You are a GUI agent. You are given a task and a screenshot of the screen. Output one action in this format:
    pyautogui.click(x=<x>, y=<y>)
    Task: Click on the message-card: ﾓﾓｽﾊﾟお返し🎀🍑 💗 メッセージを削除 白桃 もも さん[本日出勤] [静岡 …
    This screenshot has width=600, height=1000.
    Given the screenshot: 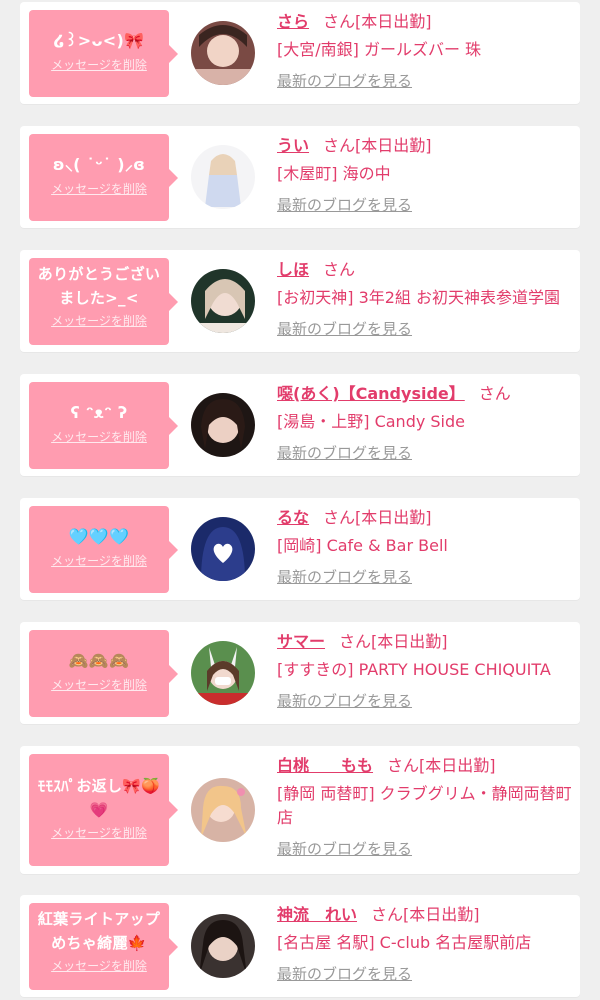 What is the action you would take?
    pyautogui.click(x=300, y=810)
    